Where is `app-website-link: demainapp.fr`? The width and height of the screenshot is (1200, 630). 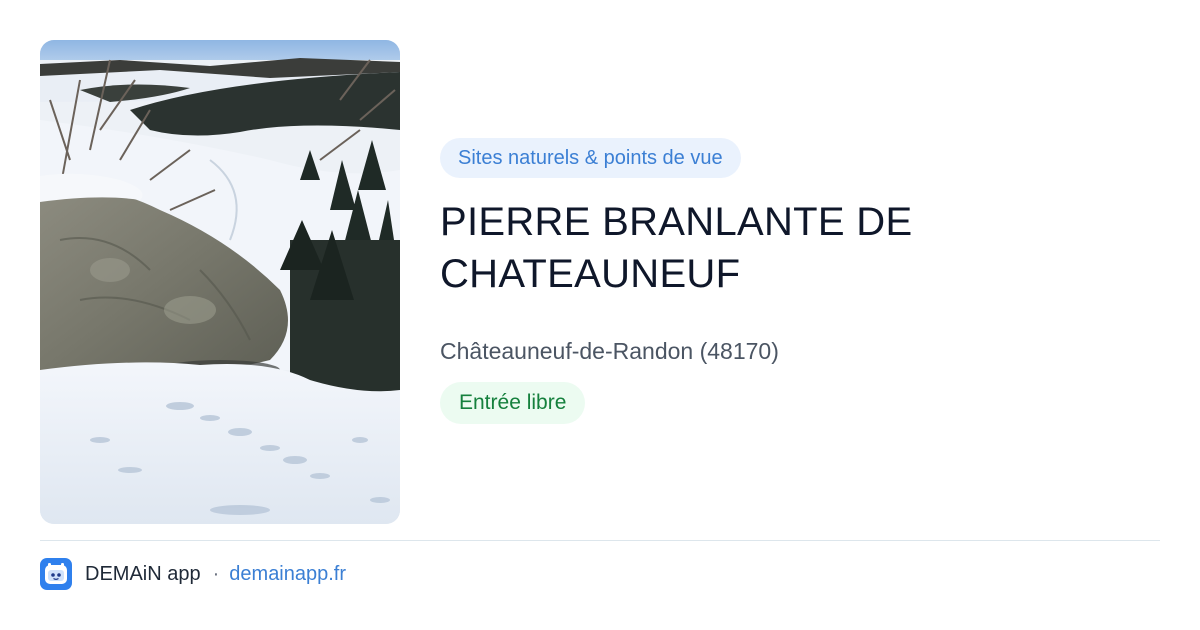
app-website-link: demainapp.fr is located at coordinates (287, 574).